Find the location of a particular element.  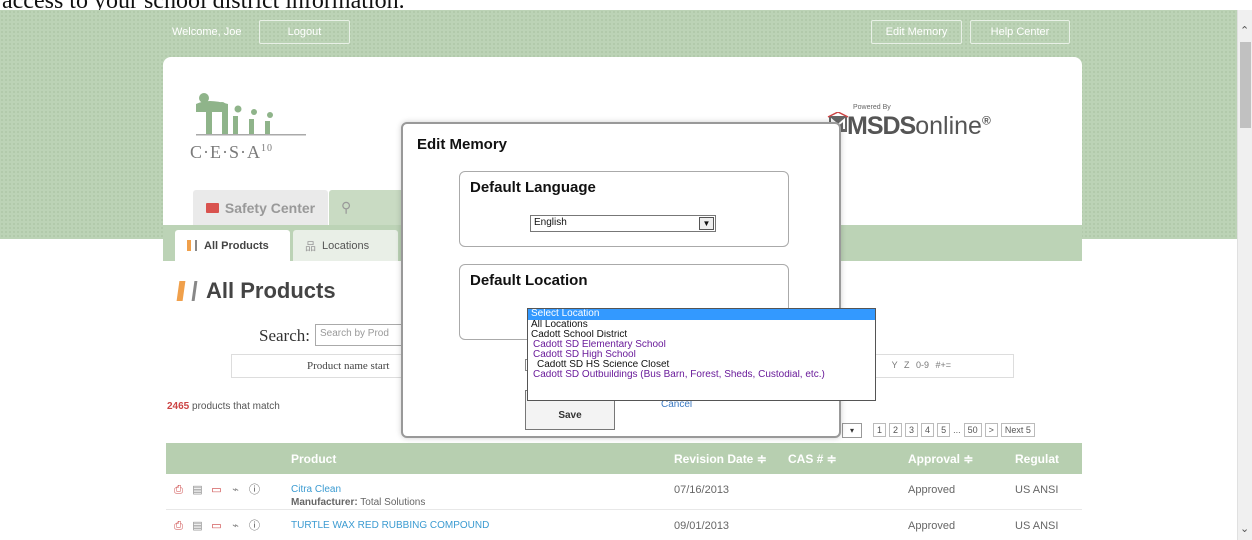

page-link: 1 is located at coordinates (880, 430).